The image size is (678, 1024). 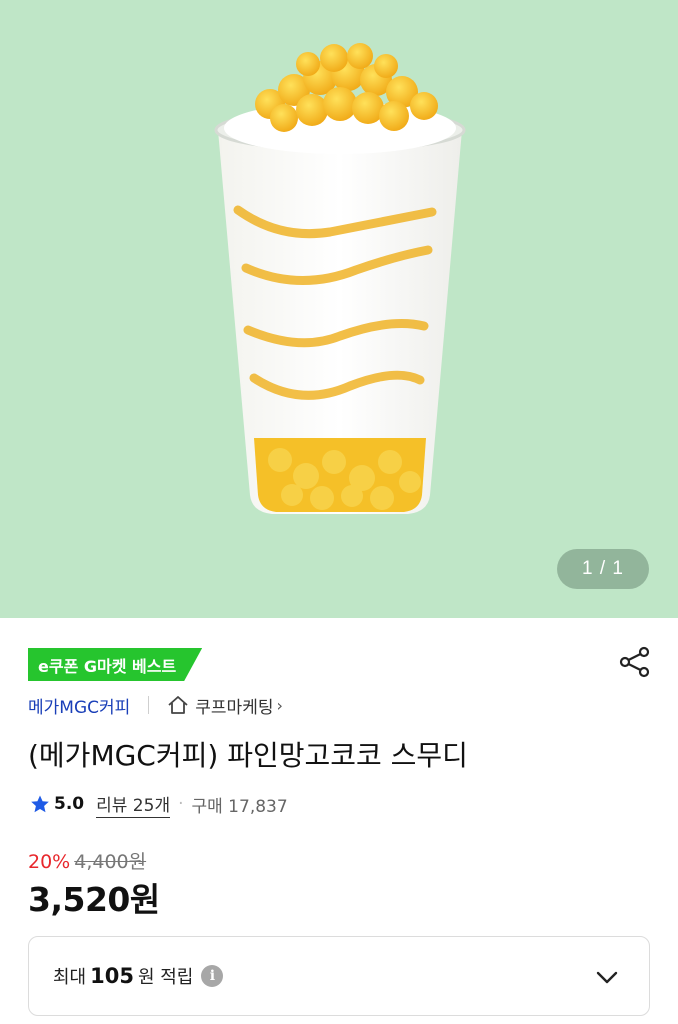 What do you see at coordinates (339, 976) in the screenshot?
I see `points-accordion: 최대 105 원 적립 i` at bounding box center [339, 976].